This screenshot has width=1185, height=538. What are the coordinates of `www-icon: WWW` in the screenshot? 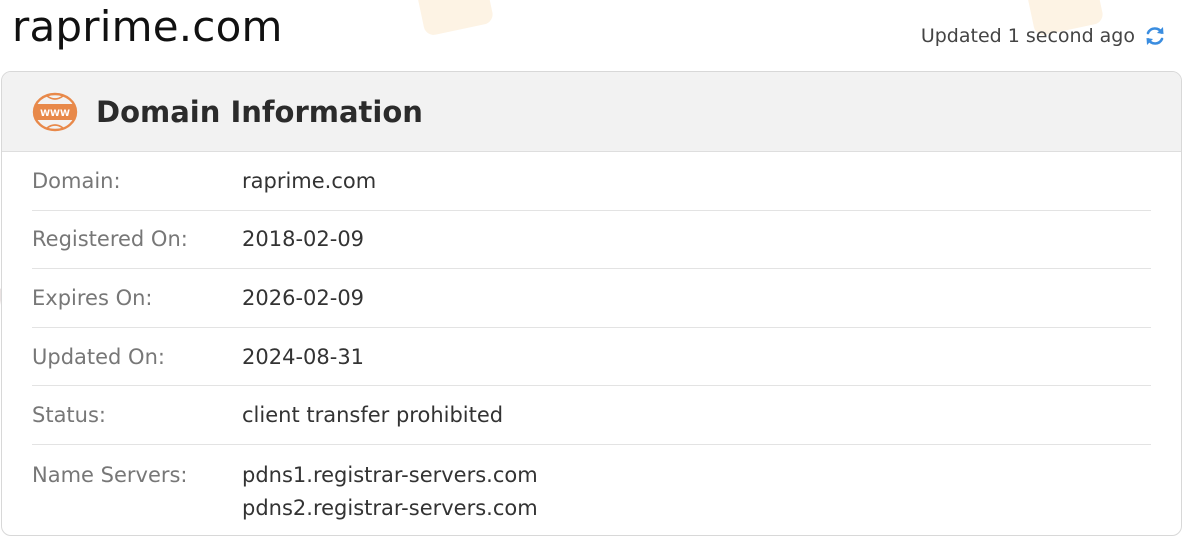 It's located at (55, 112).